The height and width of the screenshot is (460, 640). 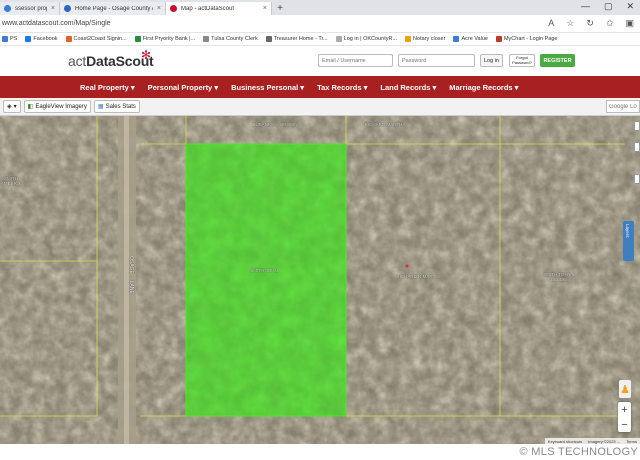 I want to click on new-tab-icon: +, so click(x=280, y=8).